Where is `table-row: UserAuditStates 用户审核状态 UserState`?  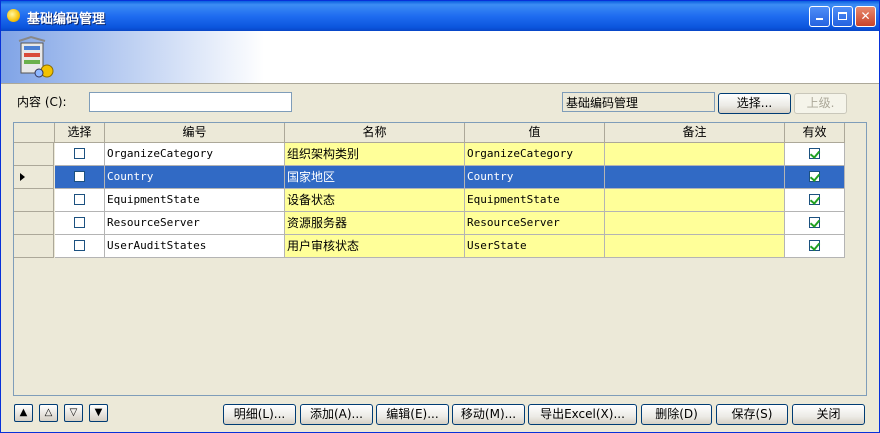 table-row: UserAuditStates 用户审核状态 UserState is located at coordinates (430, 246).